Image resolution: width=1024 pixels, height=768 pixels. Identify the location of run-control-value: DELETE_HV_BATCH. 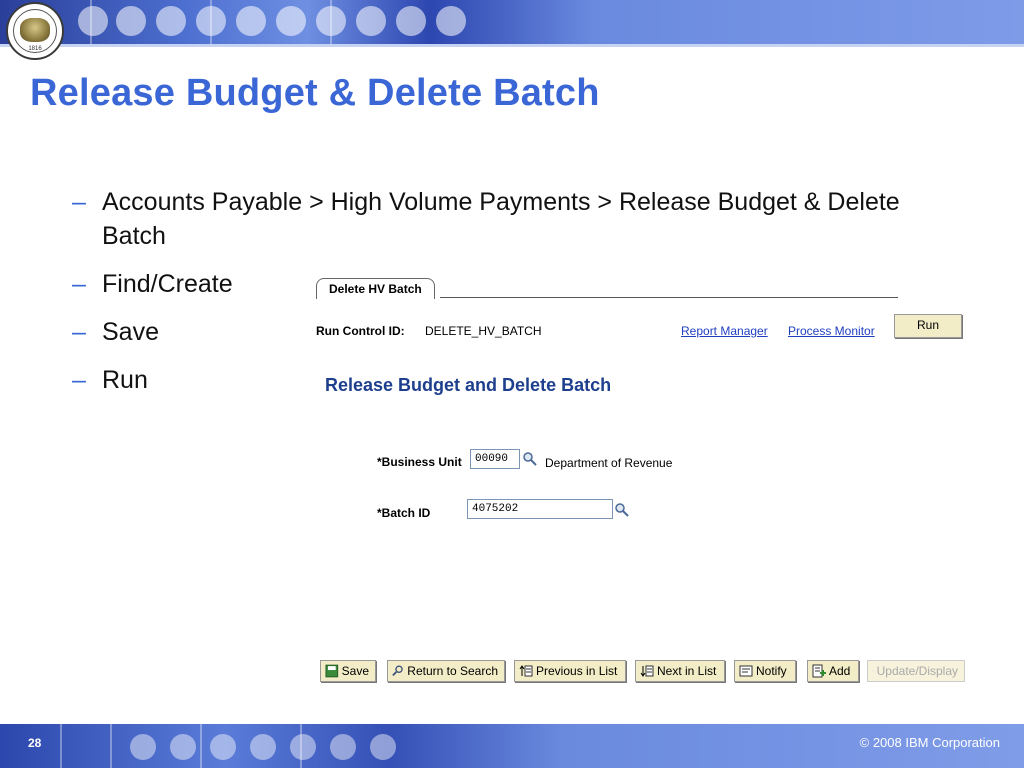
(483, 331).